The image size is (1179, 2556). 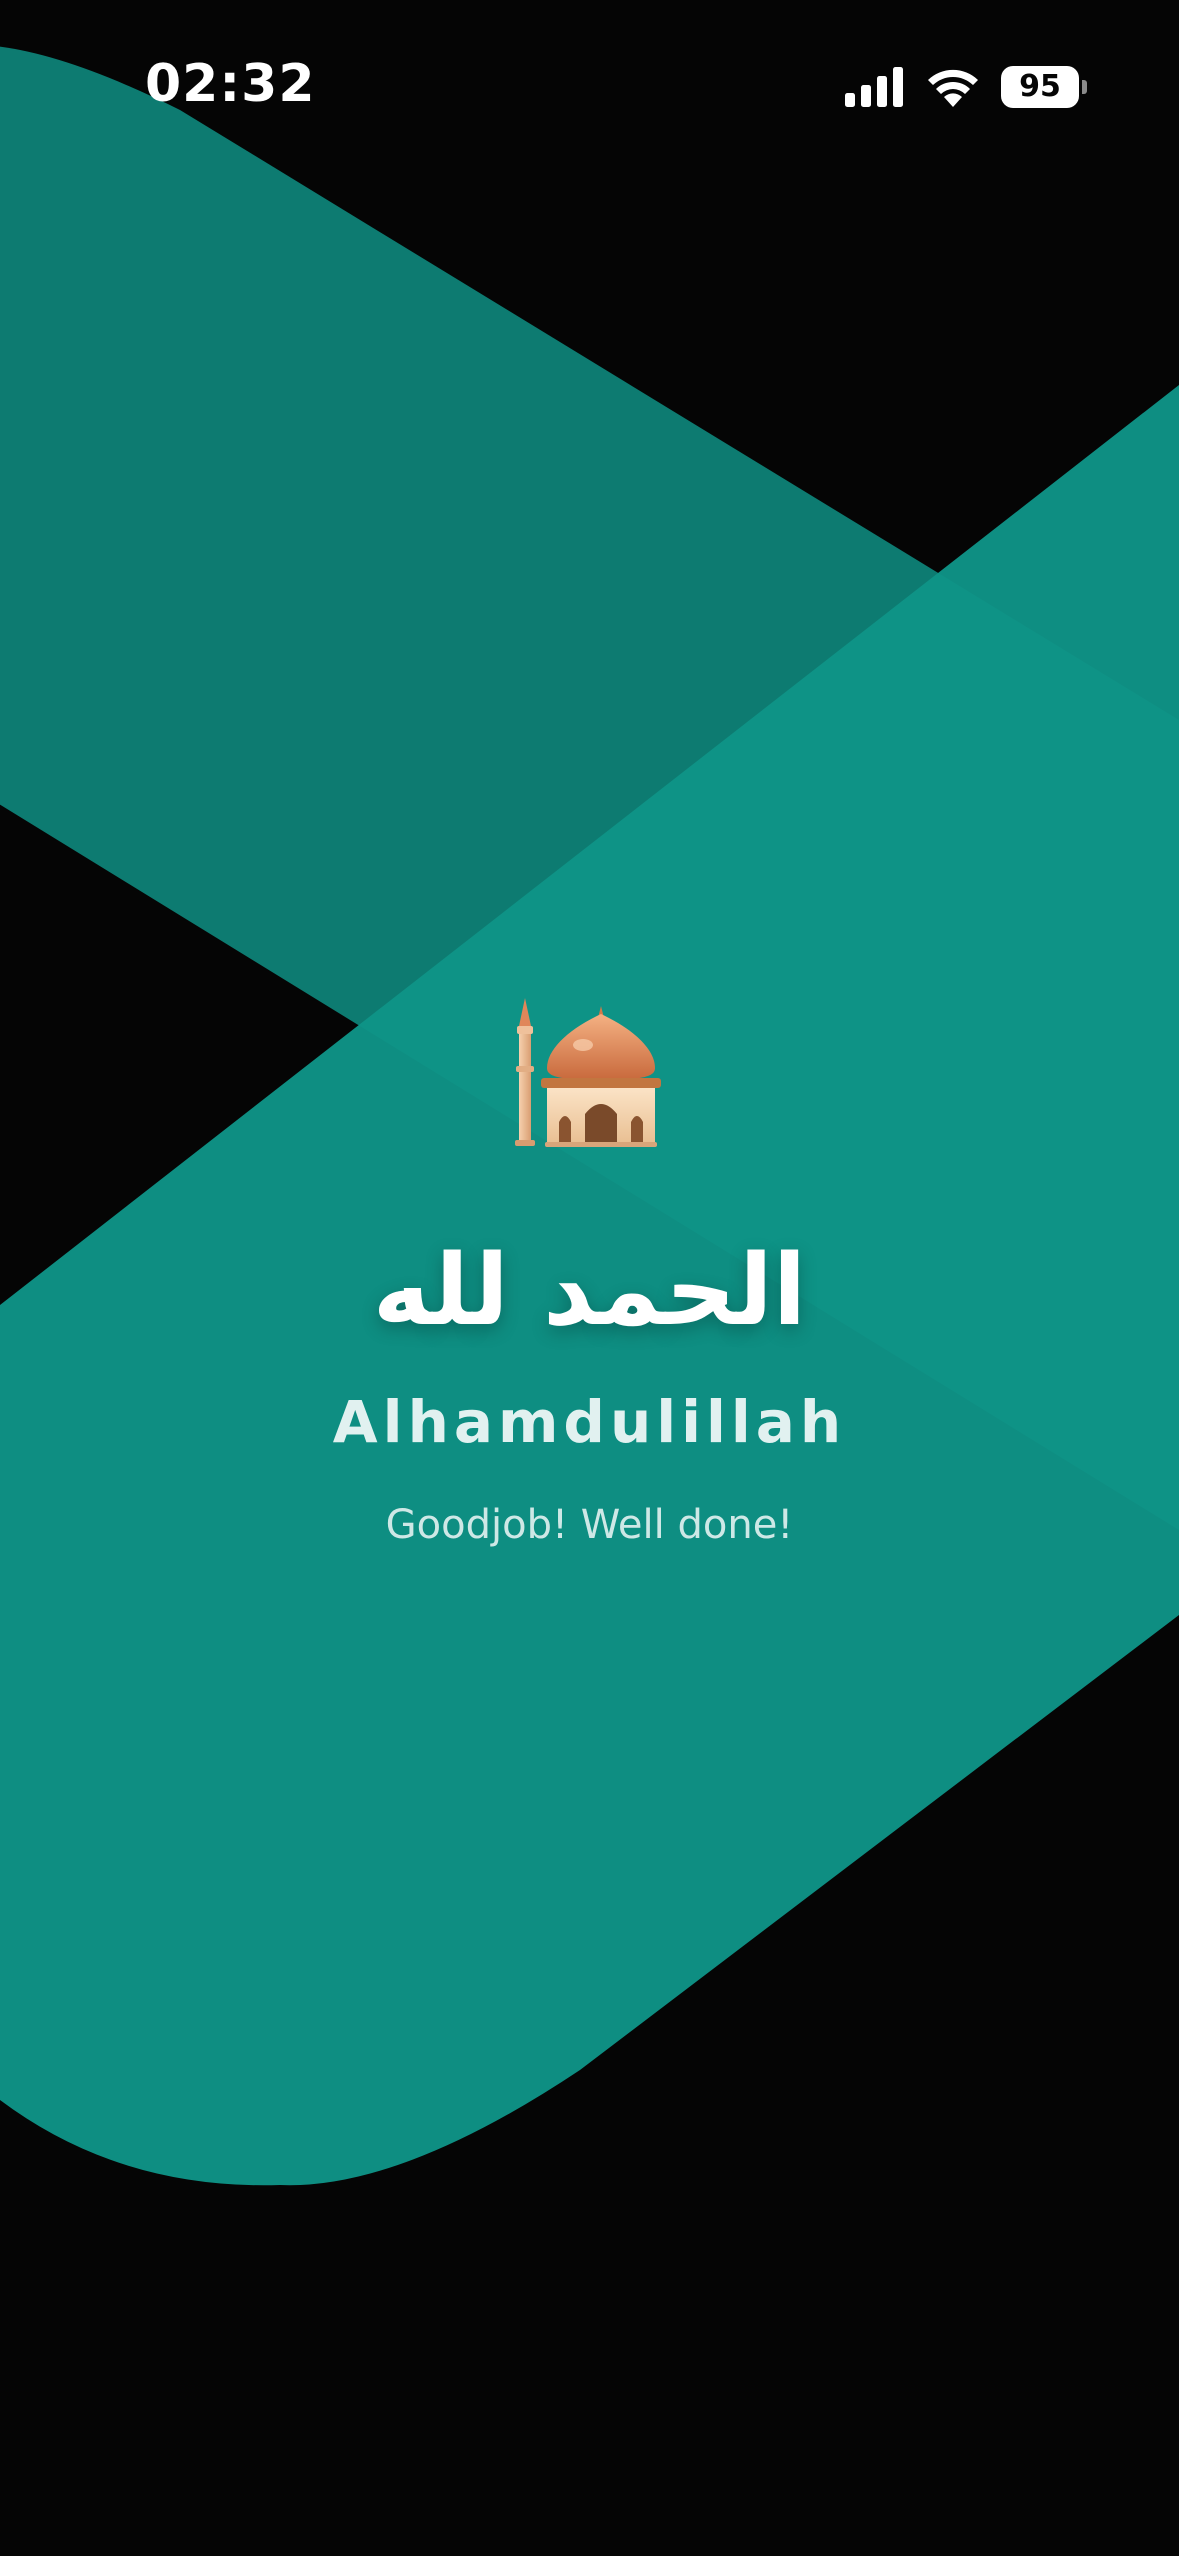 What do you see at coordinates (589, 85) in the screenshot?
I see `status-bar: 02:32 95` at bounding box center [589, 85].